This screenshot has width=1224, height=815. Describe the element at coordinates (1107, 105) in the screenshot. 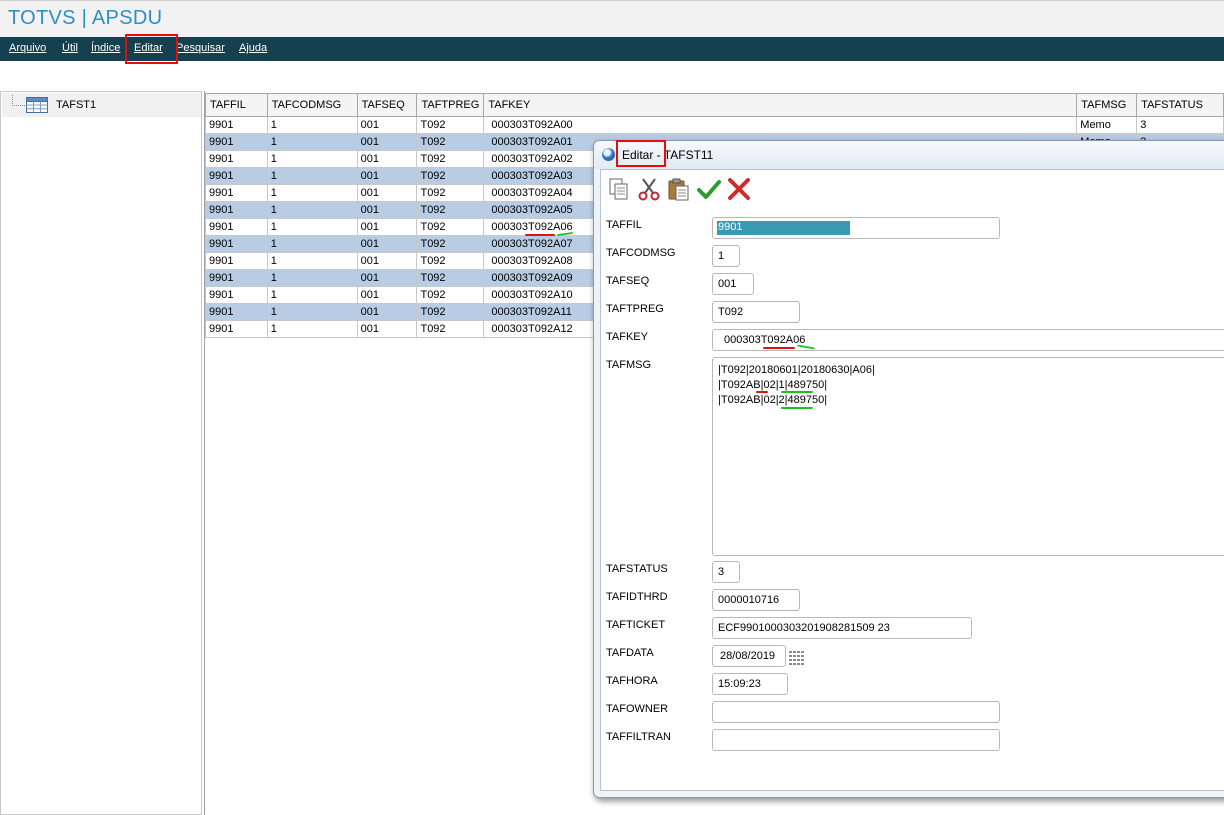

I see `column-header: TAFMSG` at that location.